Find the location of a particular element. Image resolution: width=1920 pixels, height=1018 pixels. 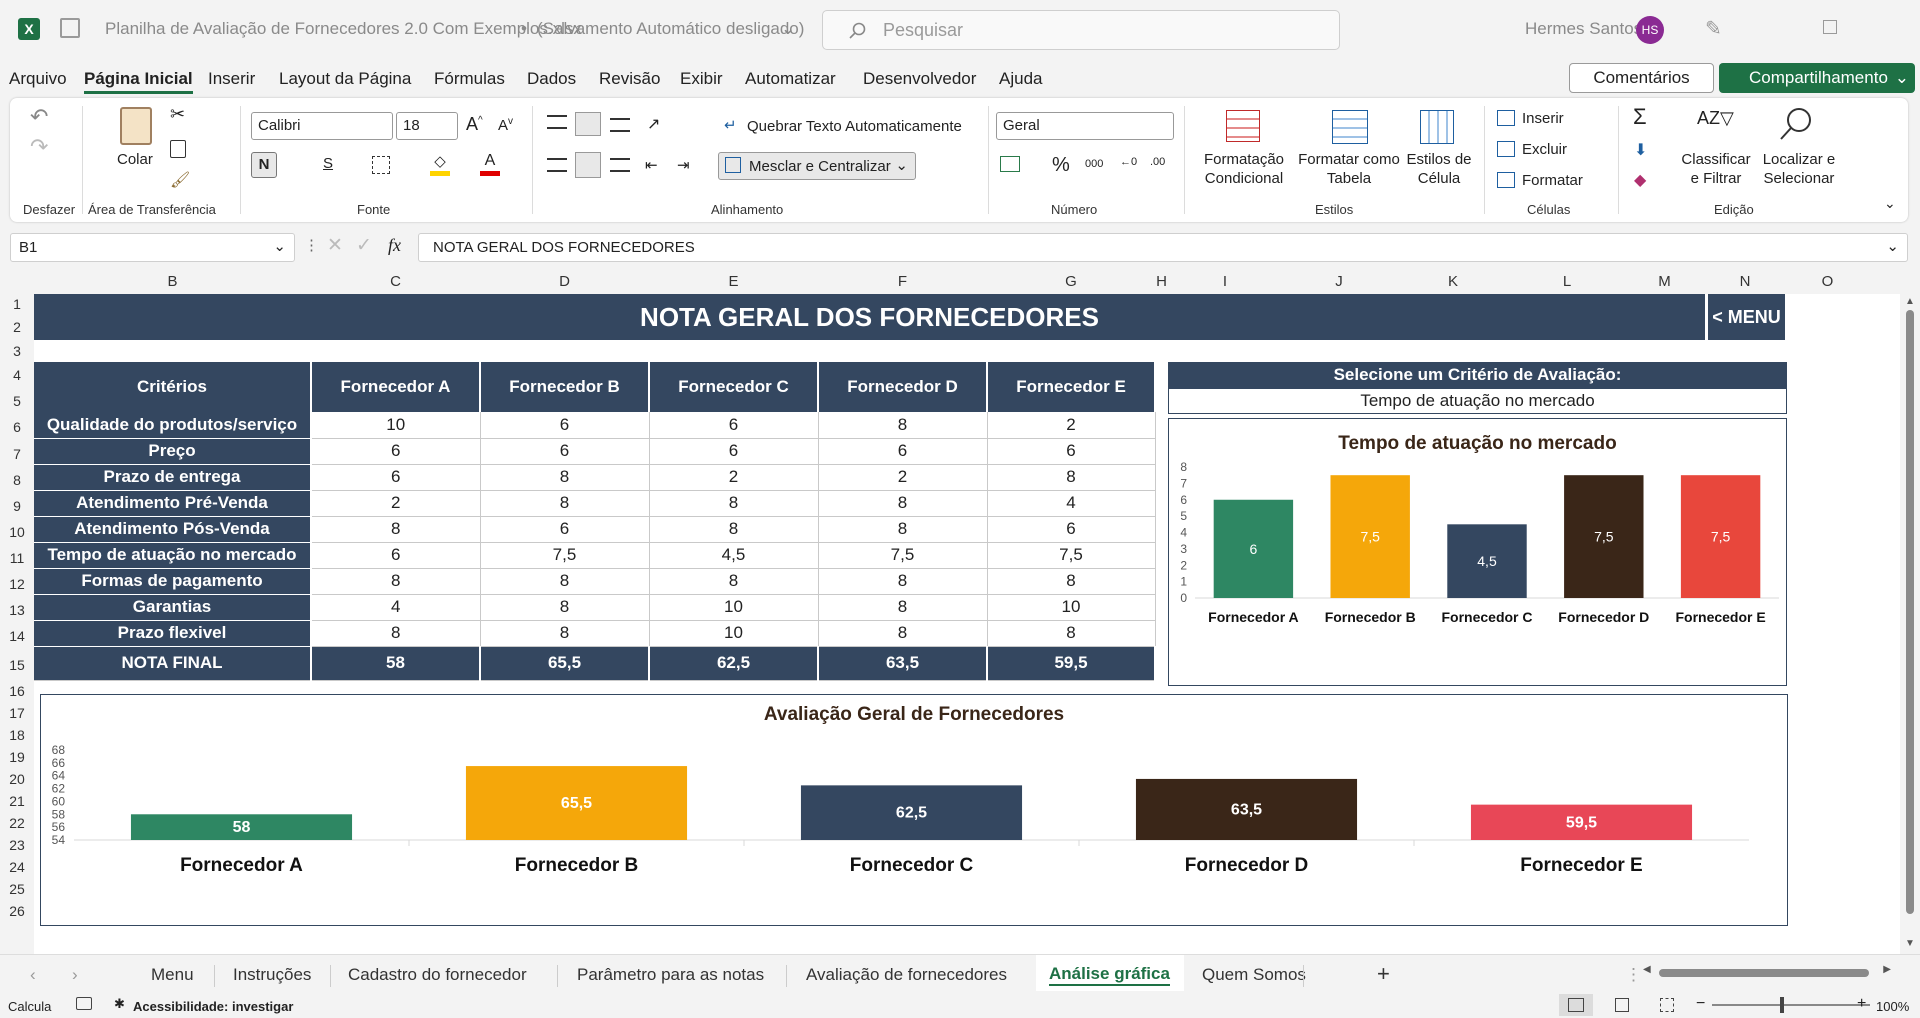

column-header: B is located at coordinates (172, 281).